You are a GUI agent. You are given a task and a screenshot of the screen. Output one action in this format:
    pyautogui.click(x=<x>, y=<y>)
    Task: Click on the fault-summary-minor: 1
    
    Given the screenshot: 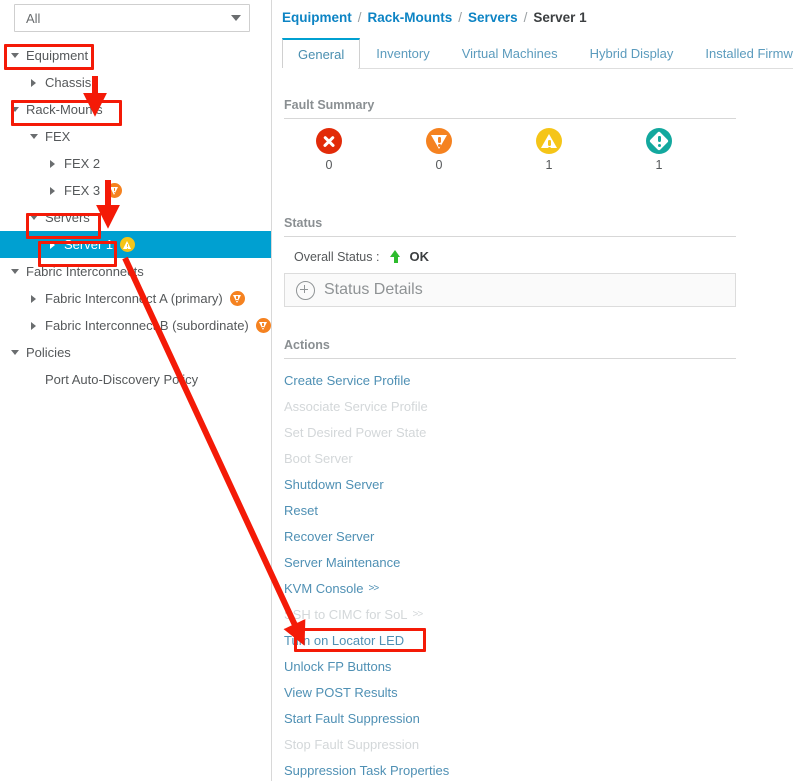 What is the action you would take?
    pyautogui.click(x=549, y=150)
    